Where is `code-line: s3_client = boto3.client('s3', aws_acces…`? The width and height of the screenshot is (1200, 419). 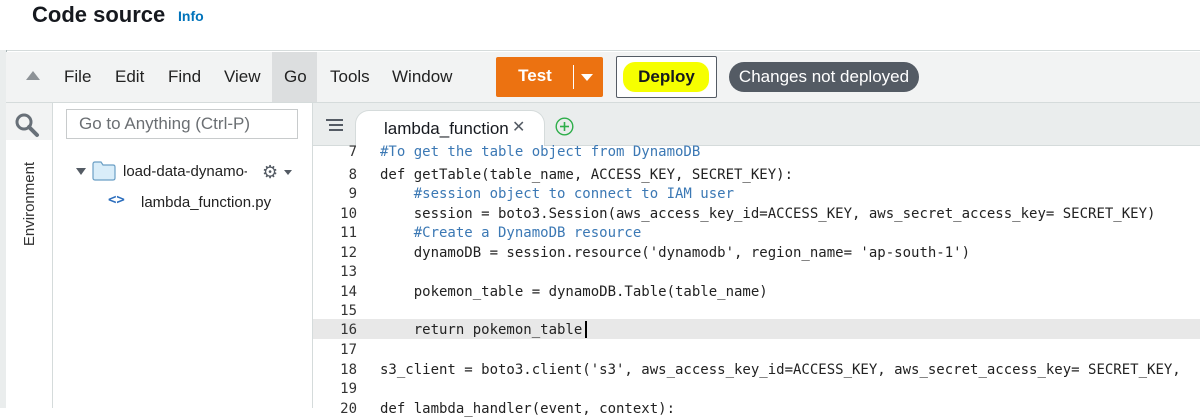 code-line: s3_client = boto3.client('s3', aws_acces… is located at coordinates (780, 370).